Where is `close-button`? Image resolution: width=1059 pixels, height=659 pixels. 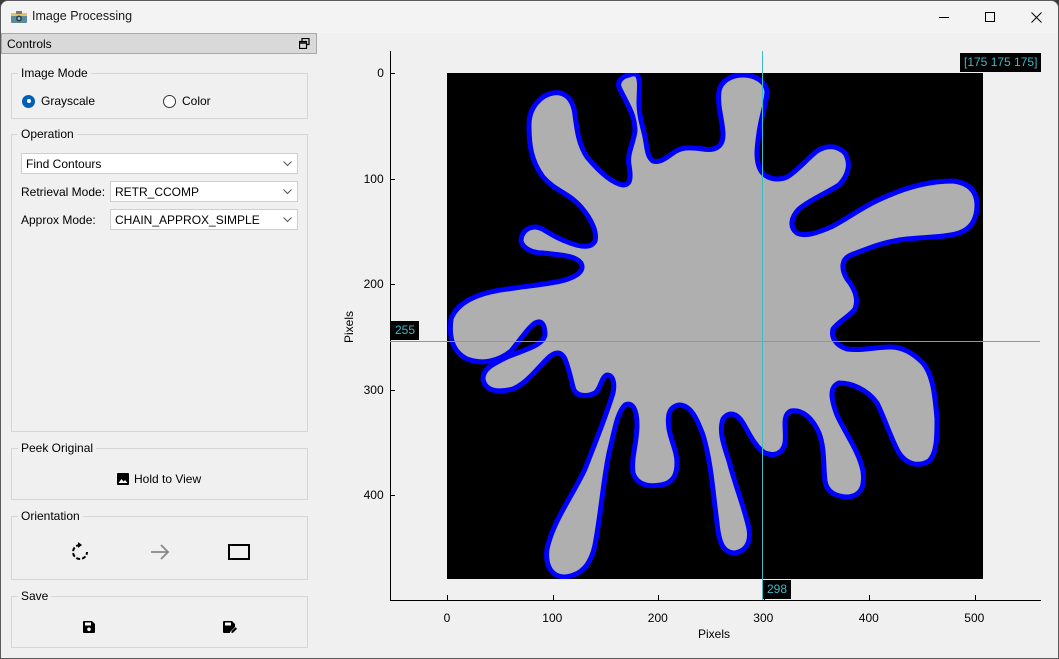 close-button is located at coordinates (1035, 17).